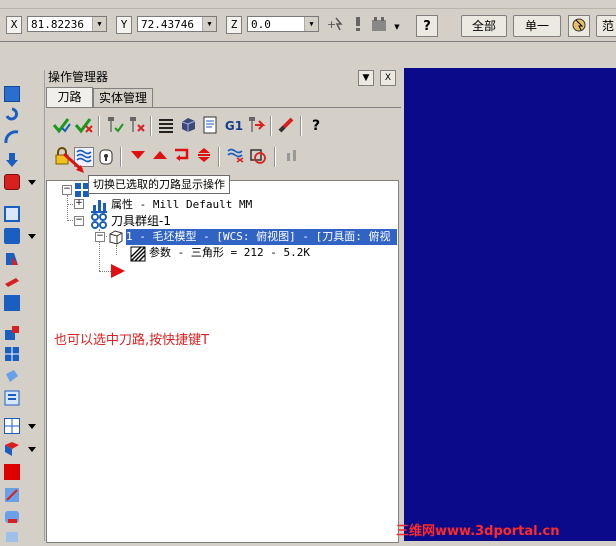 The image size is (616, 546). Describe the element at coordinates (114, 126) in the screenshot. I see `verify-icon` at that location.